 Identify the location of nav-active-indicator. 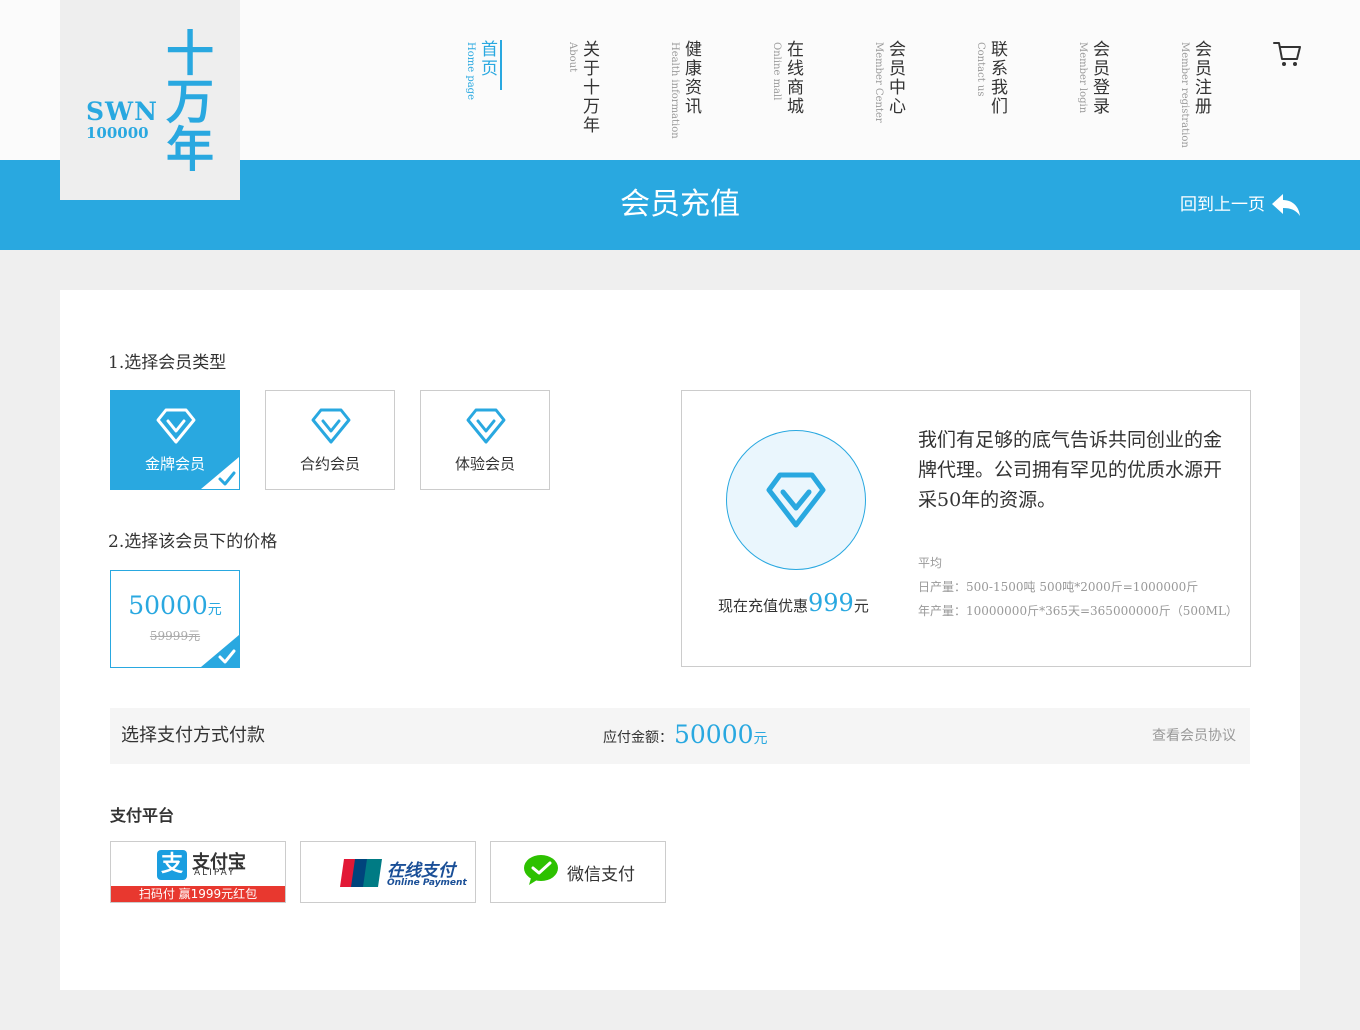
(501, 65).